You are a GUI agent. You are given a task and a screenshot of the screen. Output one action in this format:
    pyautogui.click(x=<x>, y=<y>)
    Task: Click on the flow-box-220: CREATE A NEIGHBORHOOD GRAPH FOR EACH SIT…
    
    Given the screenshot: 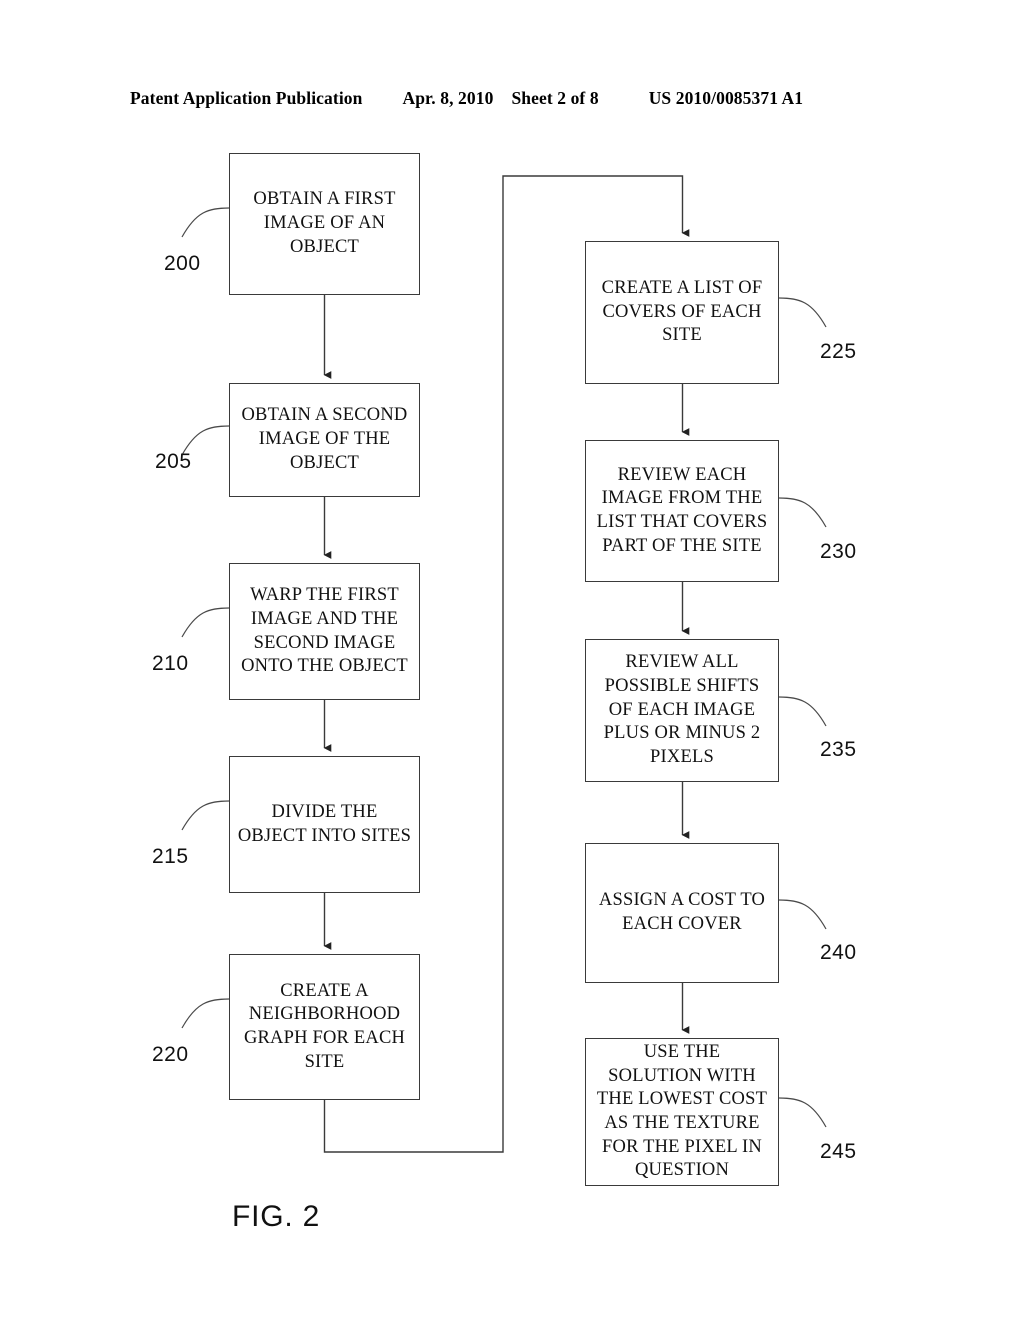 What is the action you would take?
    pyautogui.click(x=324, y=1027)
    